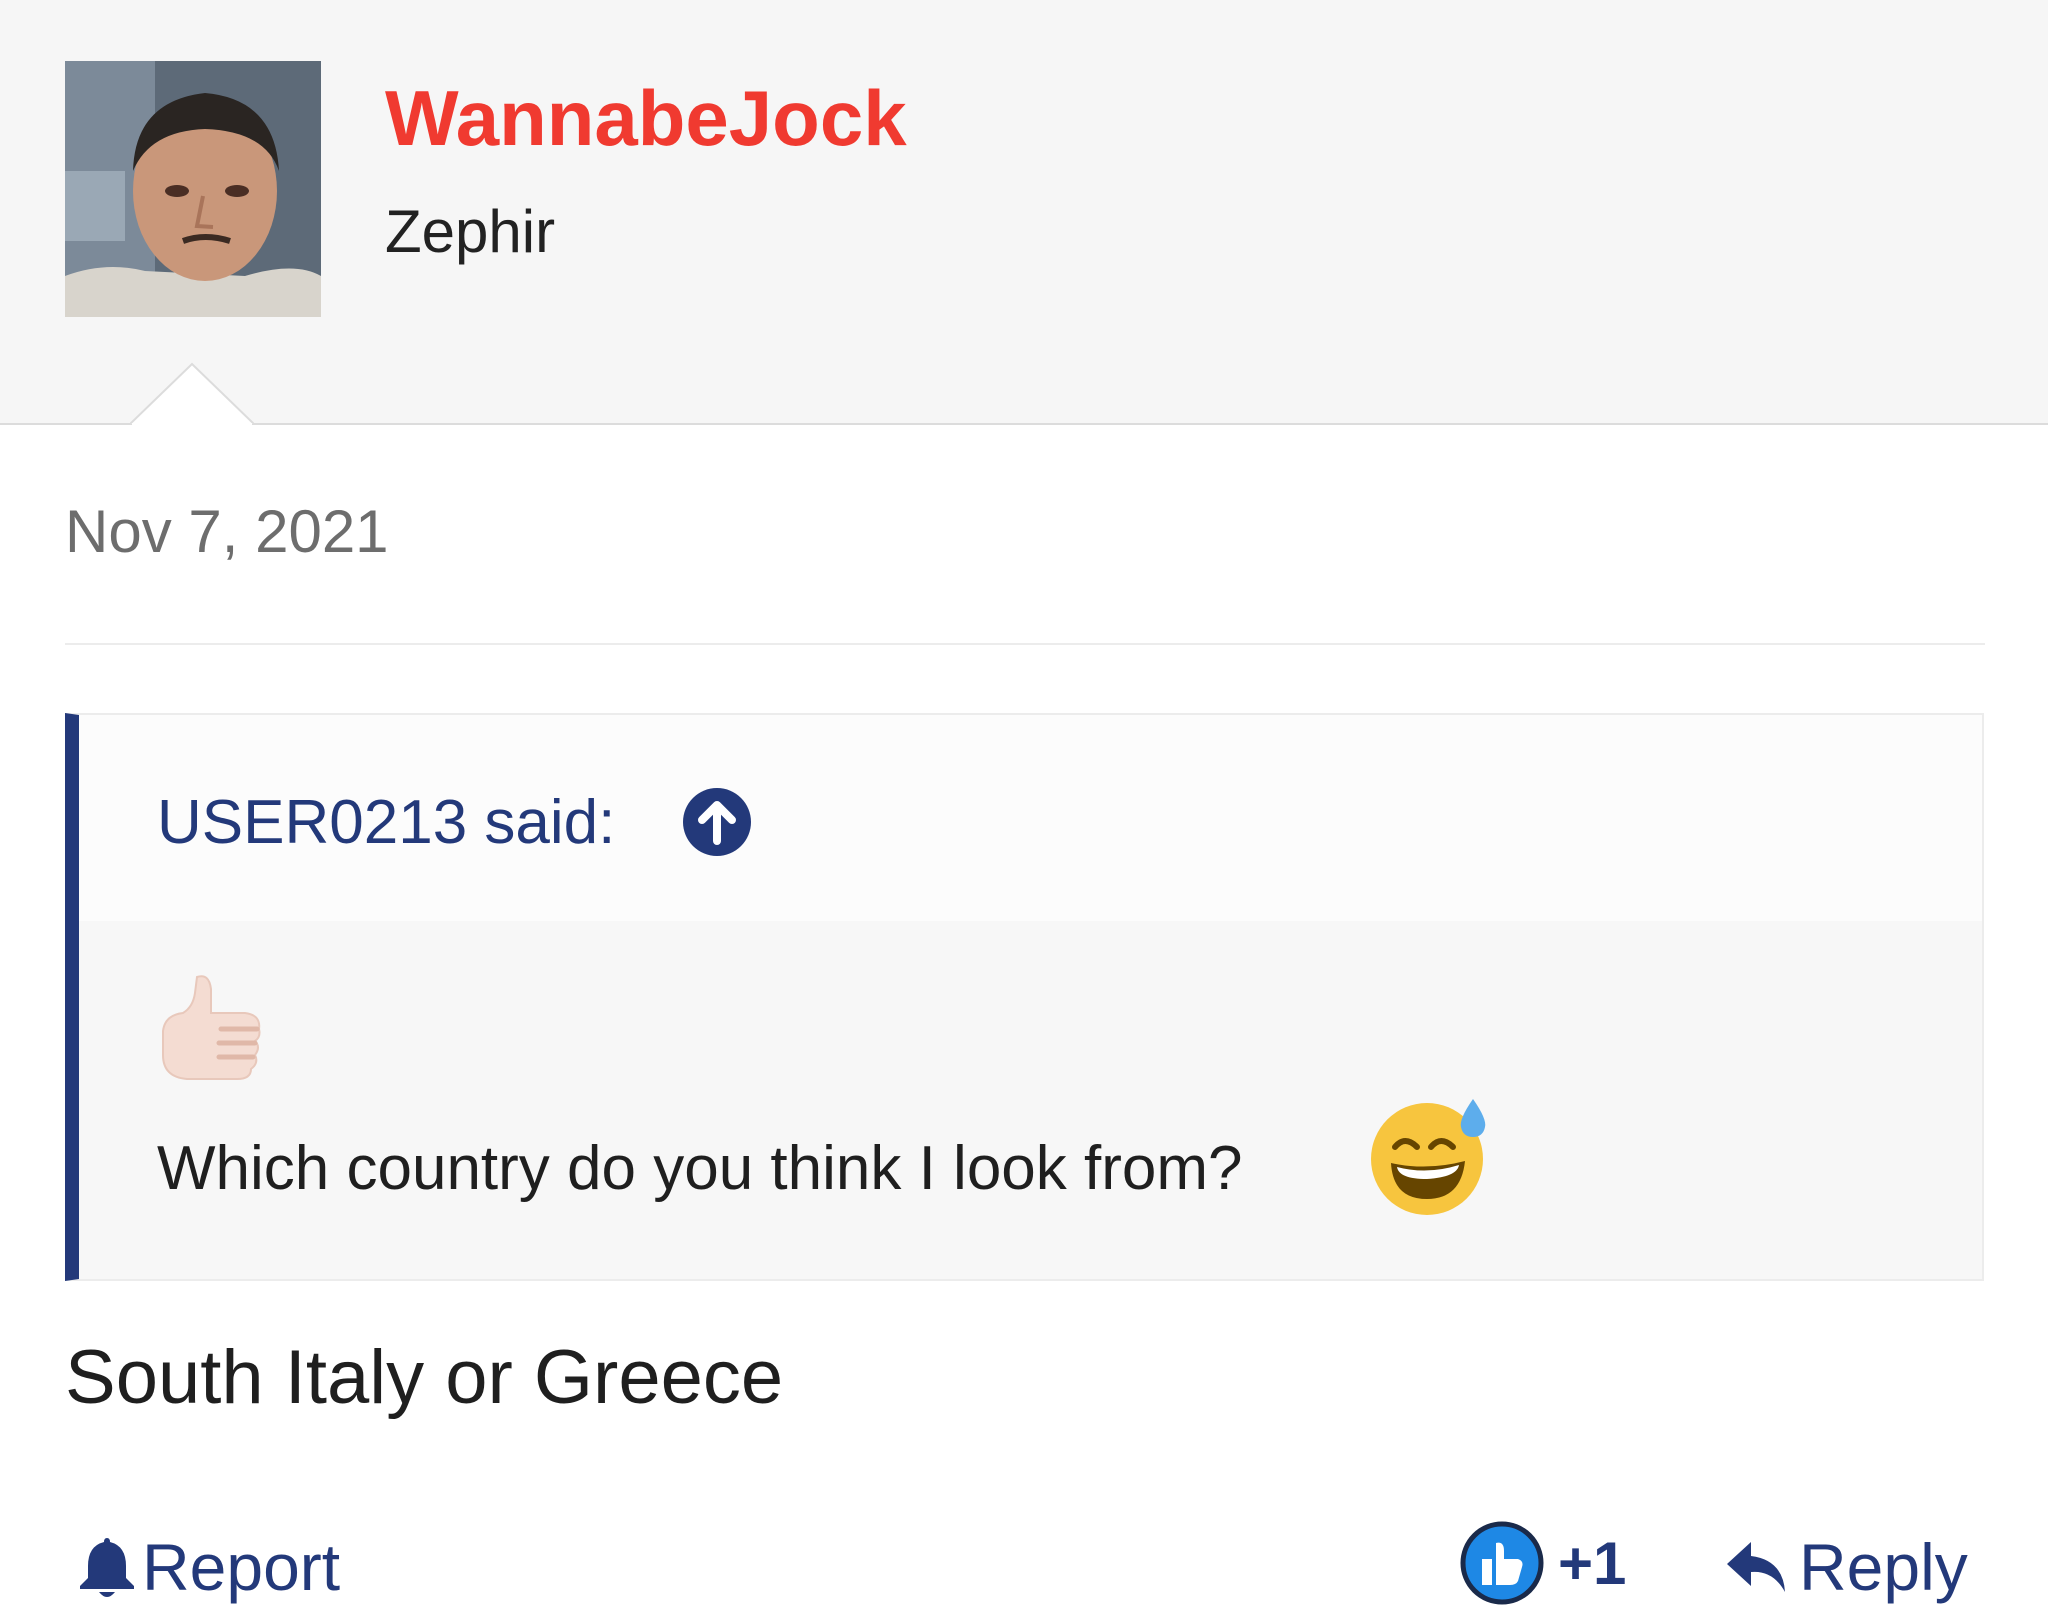  Describe the element at coordinates (386, 823) in the screenshot. I see `quote-author-link: USER0213 said:` at that location.